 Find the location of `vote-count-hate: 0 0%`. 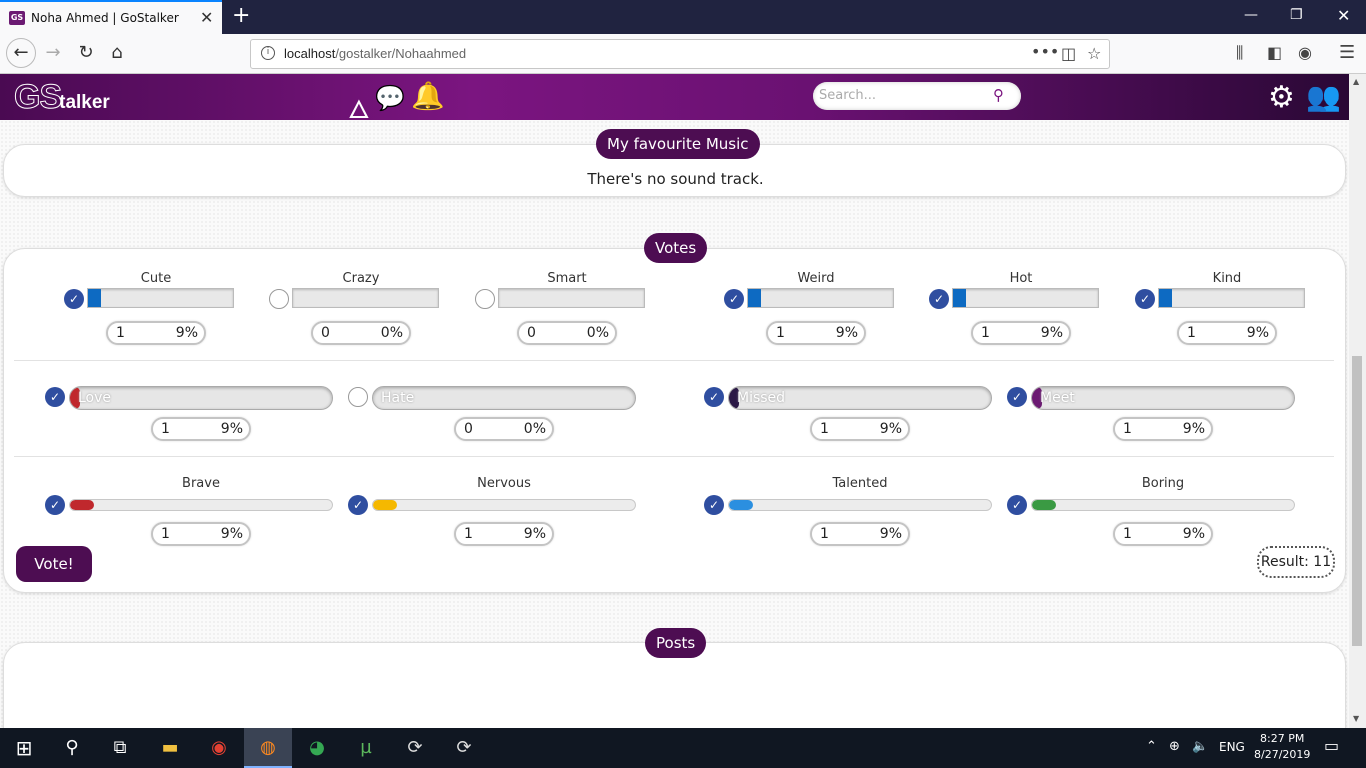

vote-count-hate: 0 0% is located at coordinates (504, 429).